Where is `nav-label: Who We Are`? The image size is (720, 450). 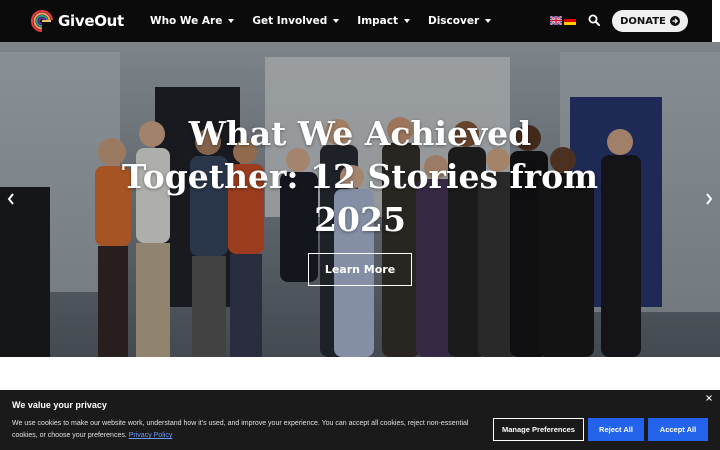
nav-label: Who We Are is located at coordinates (186, 21).